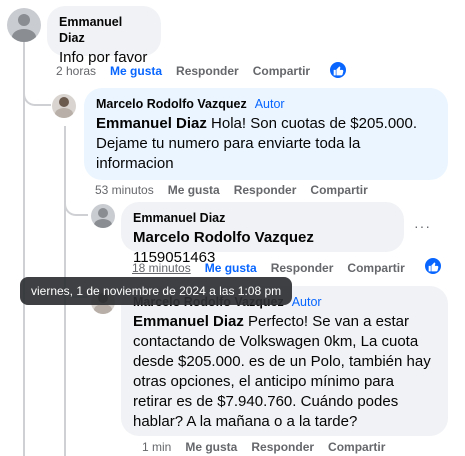 This screenshot has height=456, width=465. What do you see at coordinates (161, 268) in the screenshot?
I see `comment-time: 18 minutos` at bounding box center [161, 268].